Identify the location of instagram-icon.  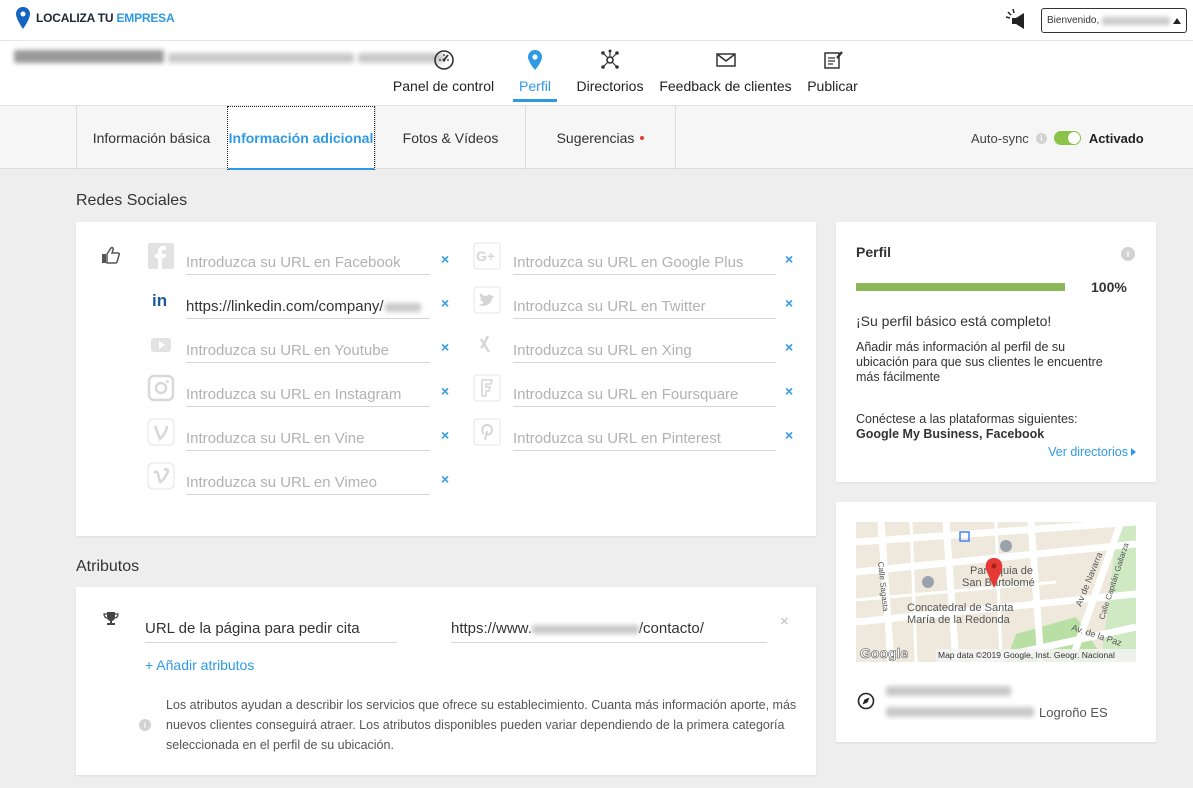
(161, 388).